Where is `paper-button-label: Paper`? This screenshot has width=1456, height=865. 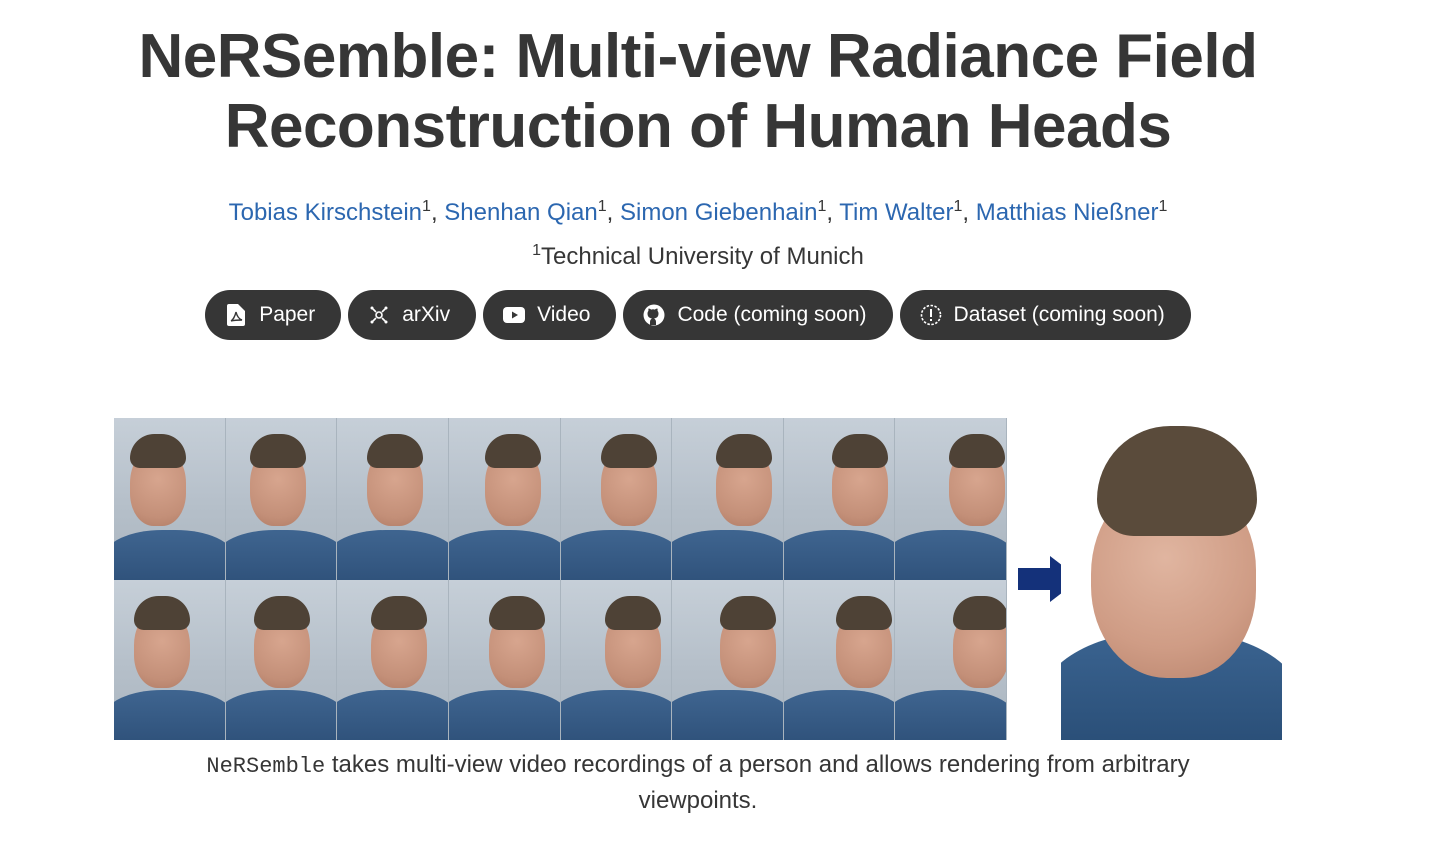
paper-button-label: Paper is located at coordinates (287, 314).